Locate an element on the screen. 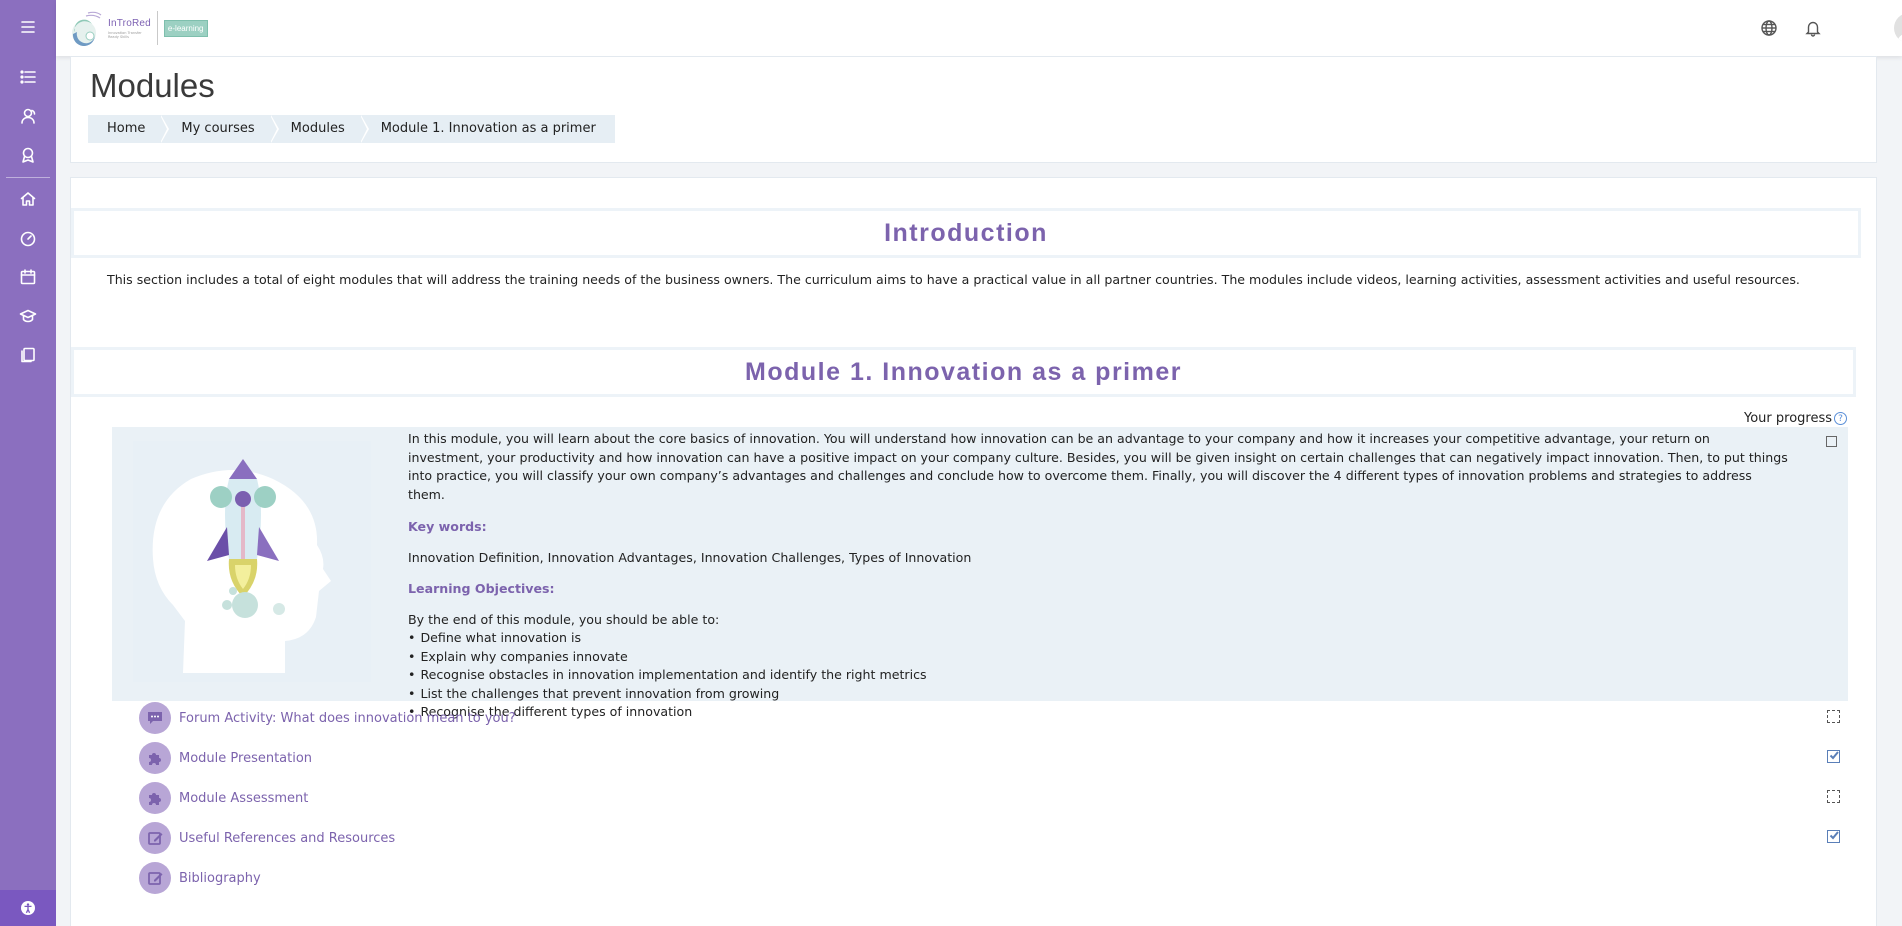  intro-section-title: Introduction is located at coordinates (966, 232).